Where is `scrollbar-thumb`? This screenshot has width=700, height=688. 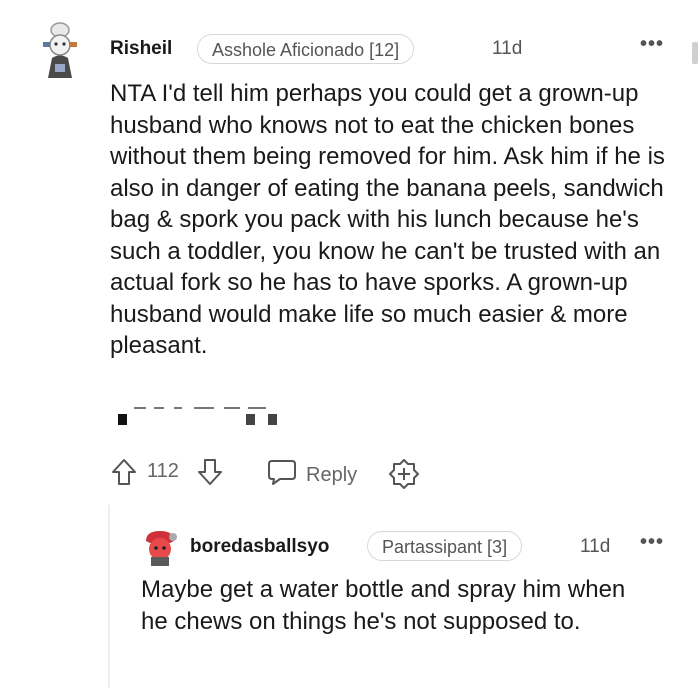 scrollbar-thumb is located at coordinates (695, 53).